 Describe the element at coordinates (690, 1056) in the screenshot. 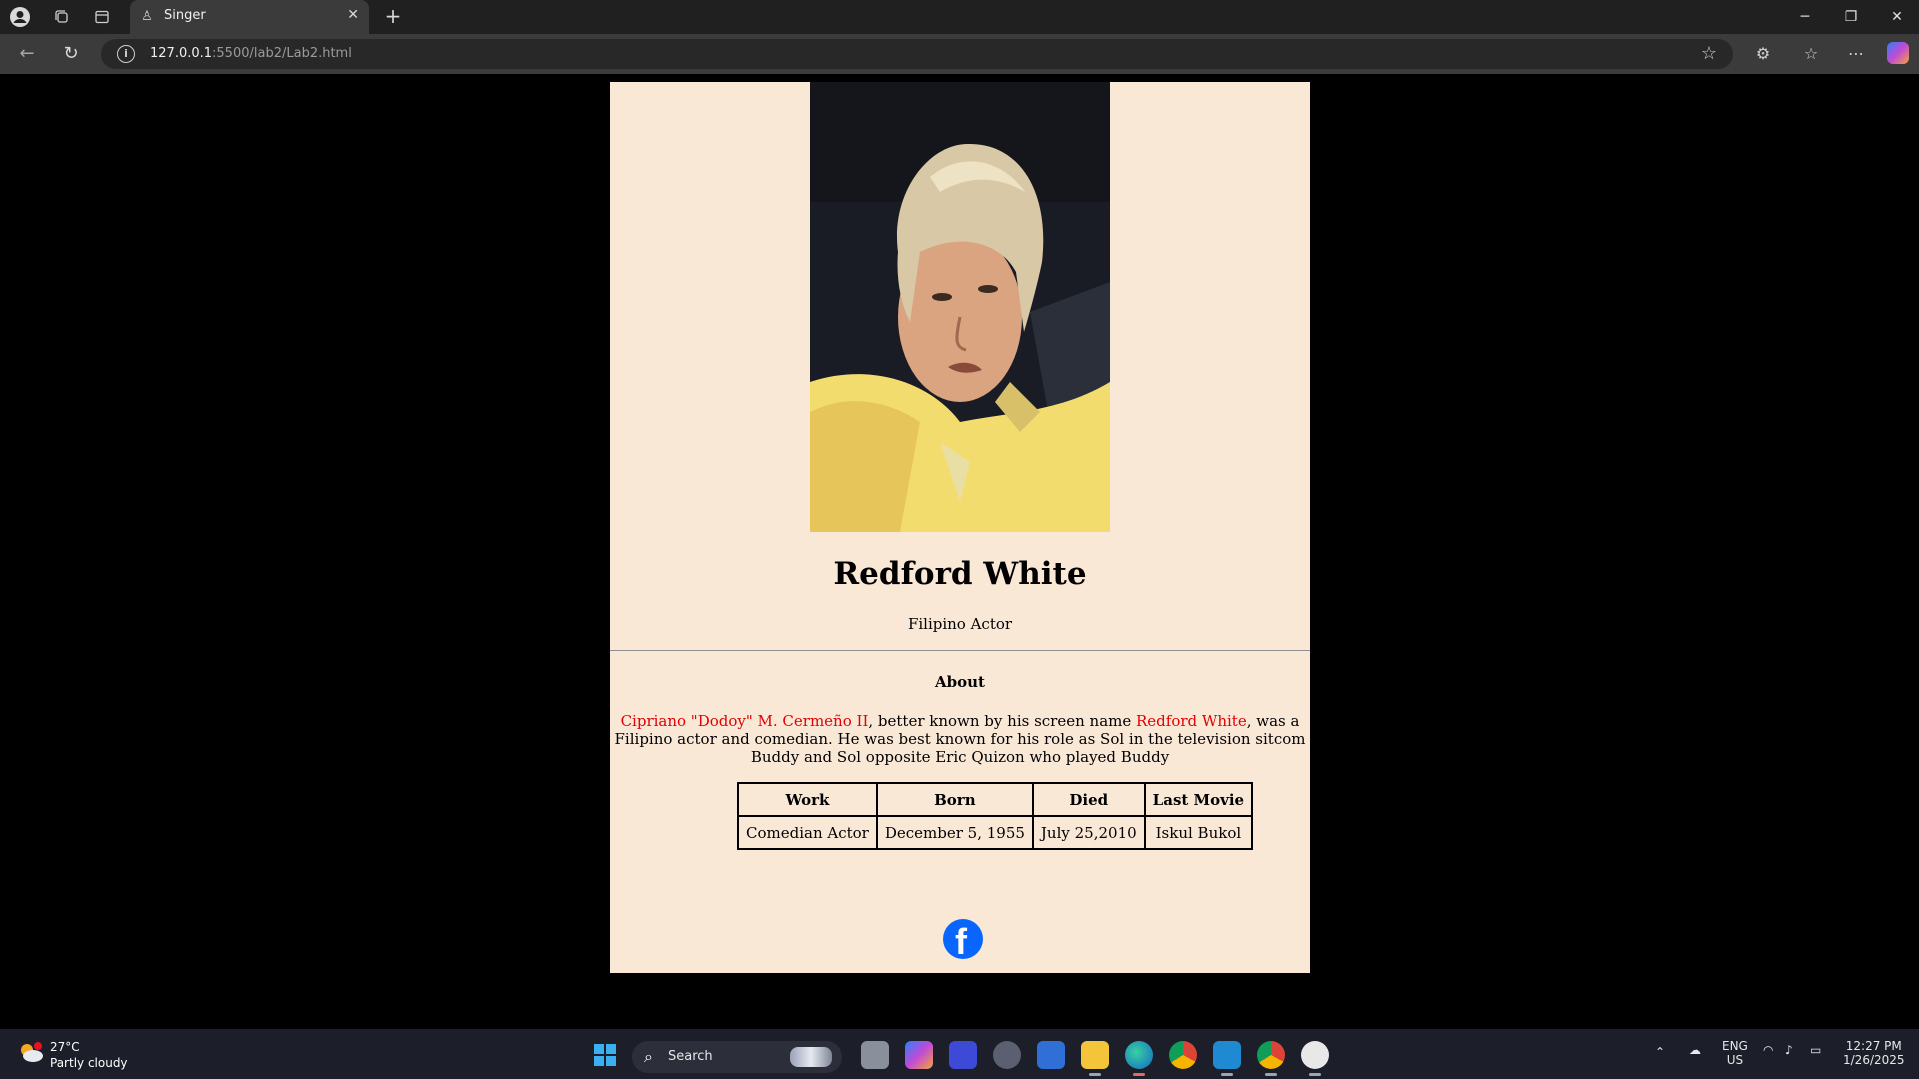

I see `search-label: Search` at that location.